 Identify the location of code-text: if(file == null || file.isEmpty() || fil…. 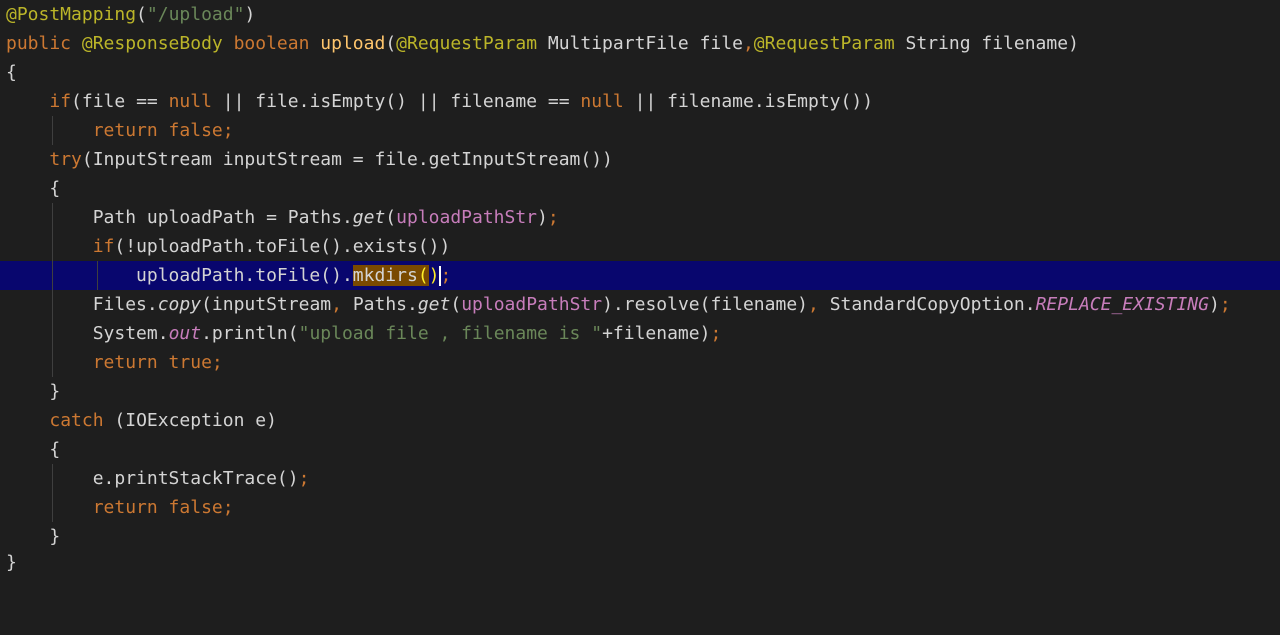
(461, 101).